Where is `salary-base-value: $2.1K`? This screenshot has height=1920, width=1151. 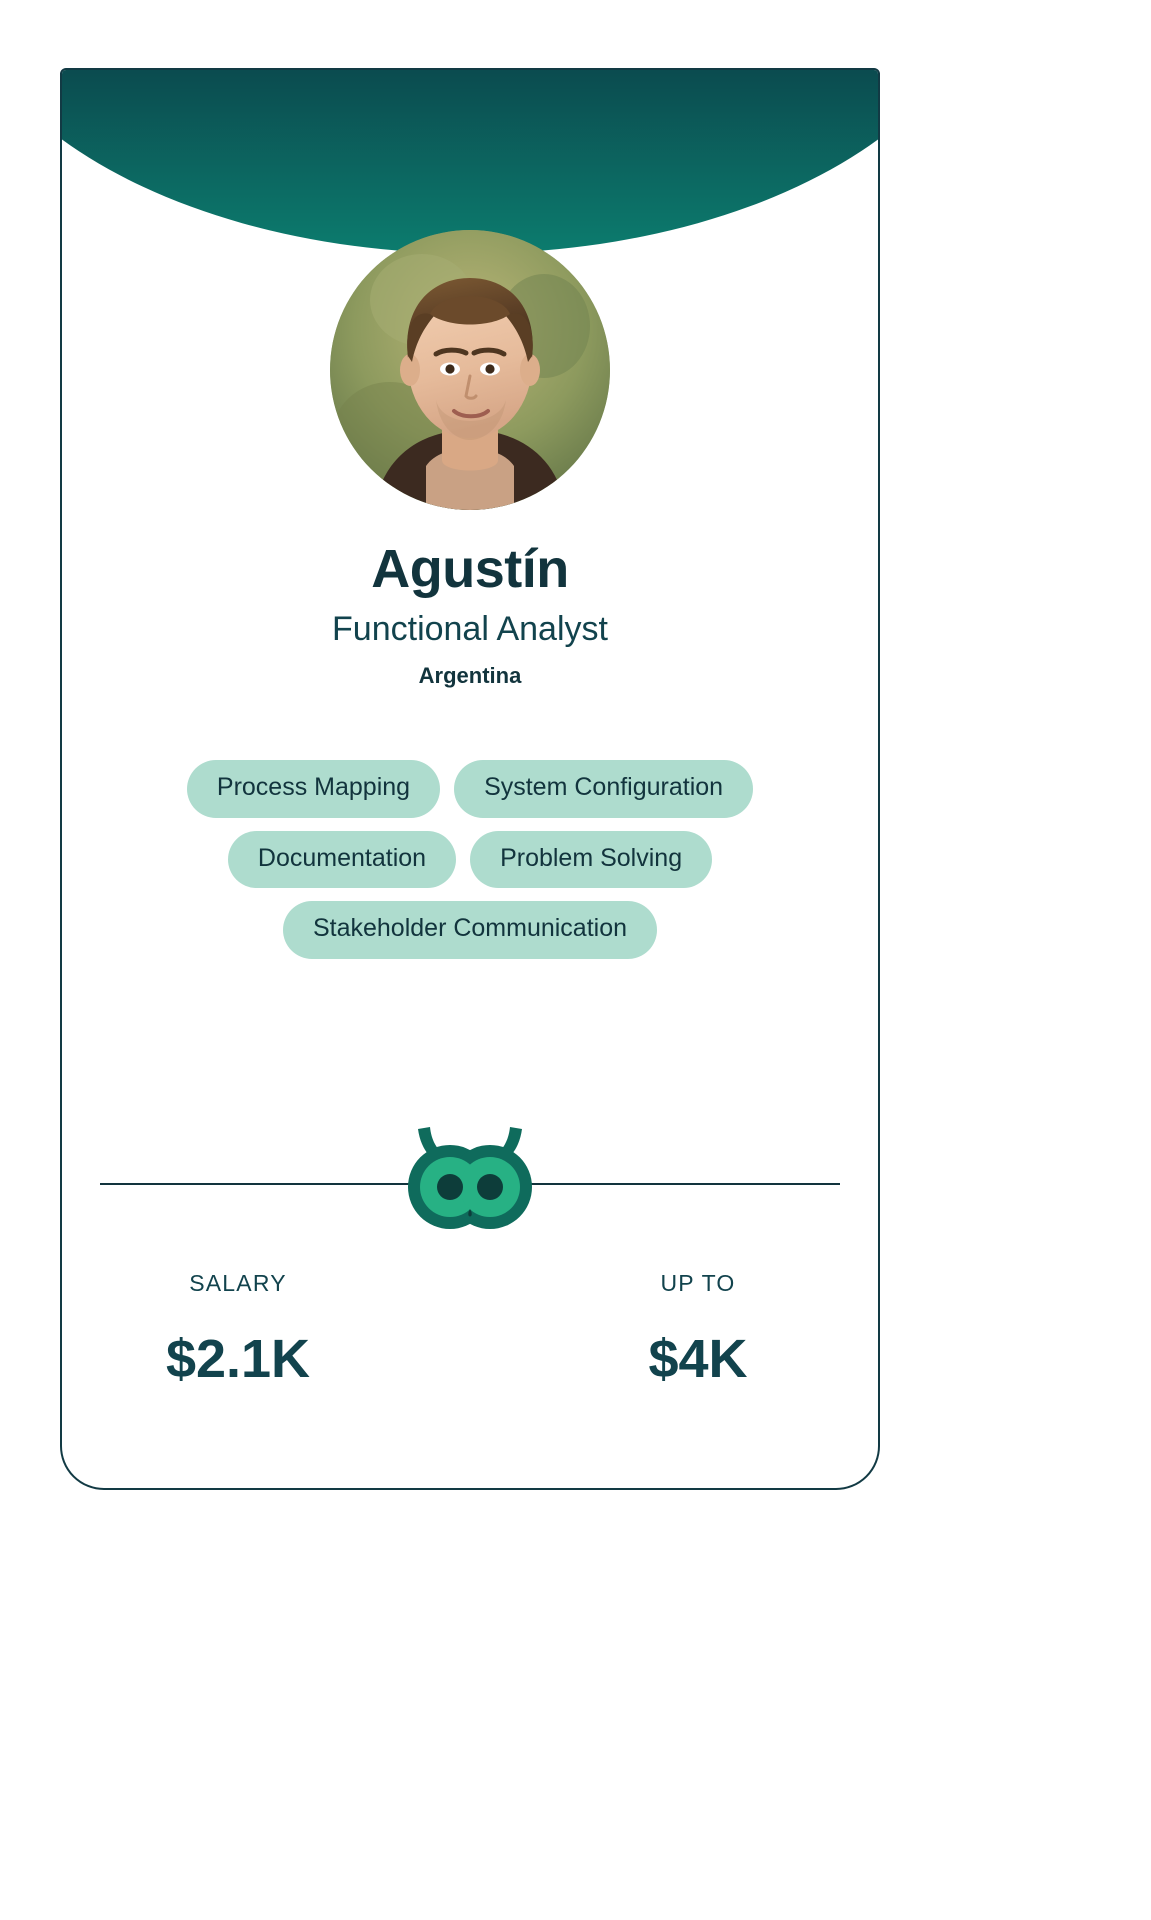
salary-base-value: $2.1K is located at coordinates (238, 1358).